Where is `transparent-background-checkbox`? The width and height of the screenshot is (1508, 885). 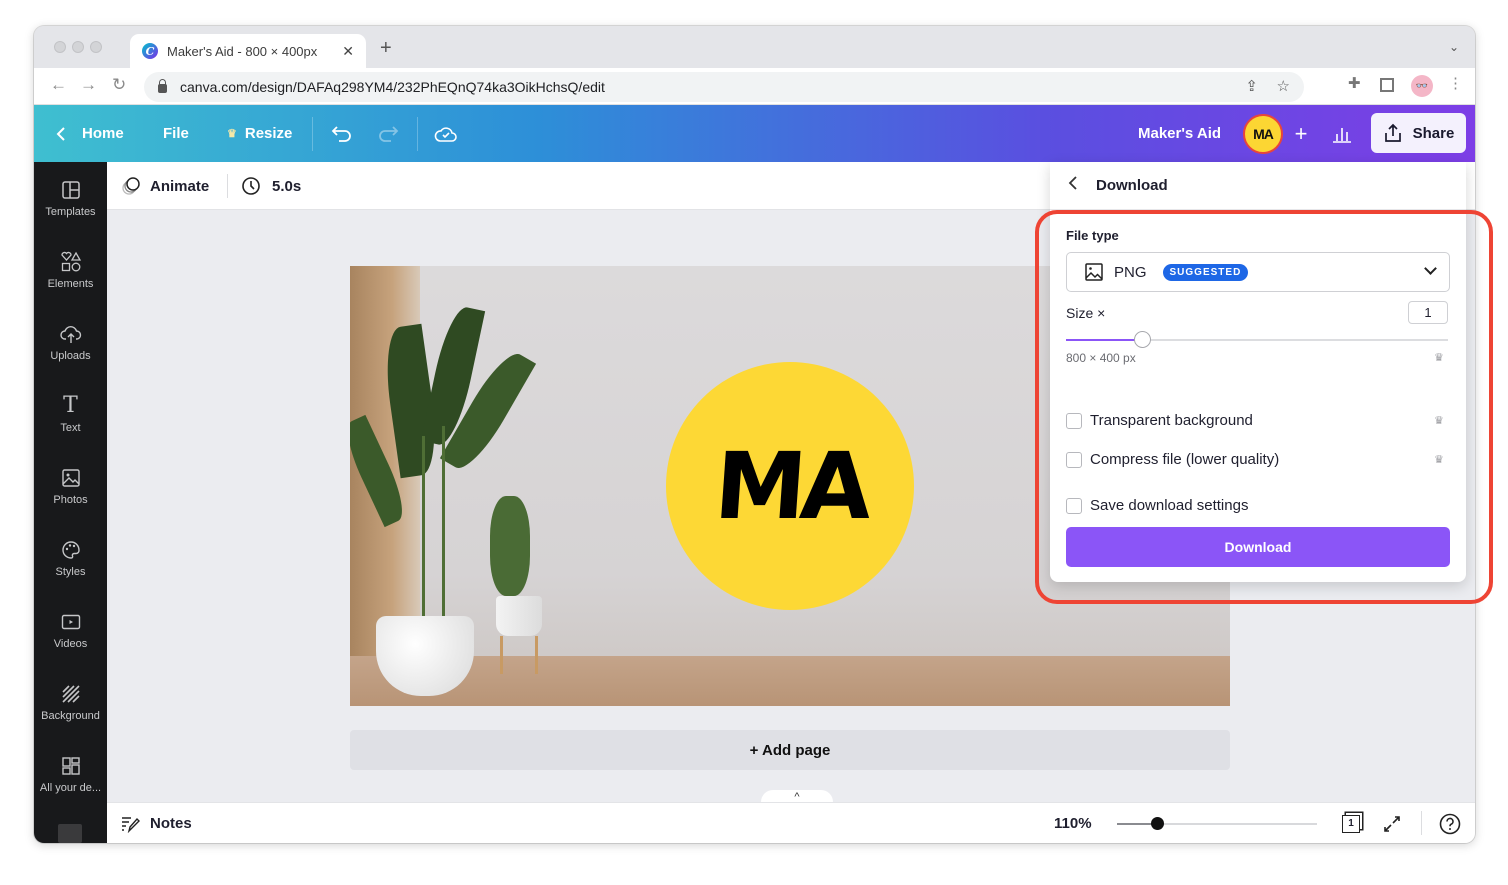
transparent-background-checkbox is located at coordinates (1074, 420).